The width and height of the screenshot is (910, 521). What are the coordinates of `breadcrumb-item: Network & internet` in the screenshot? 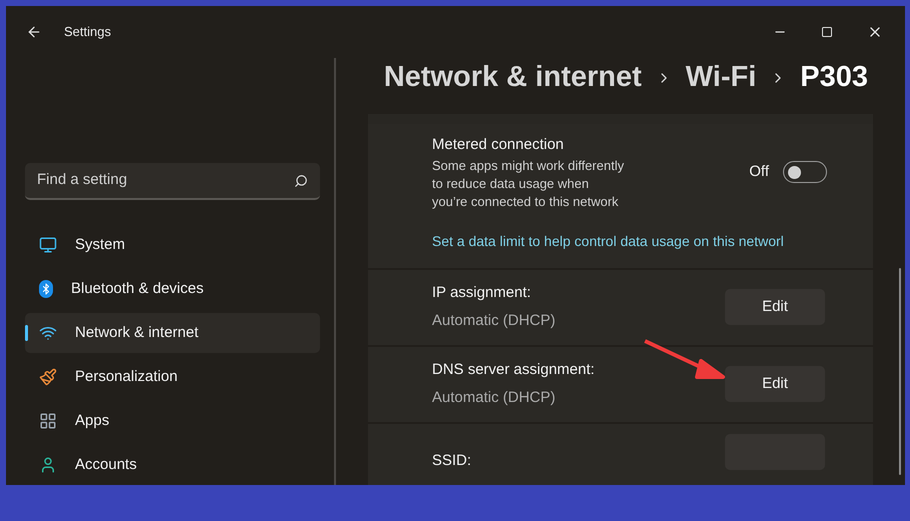 It's located at (513, 78).